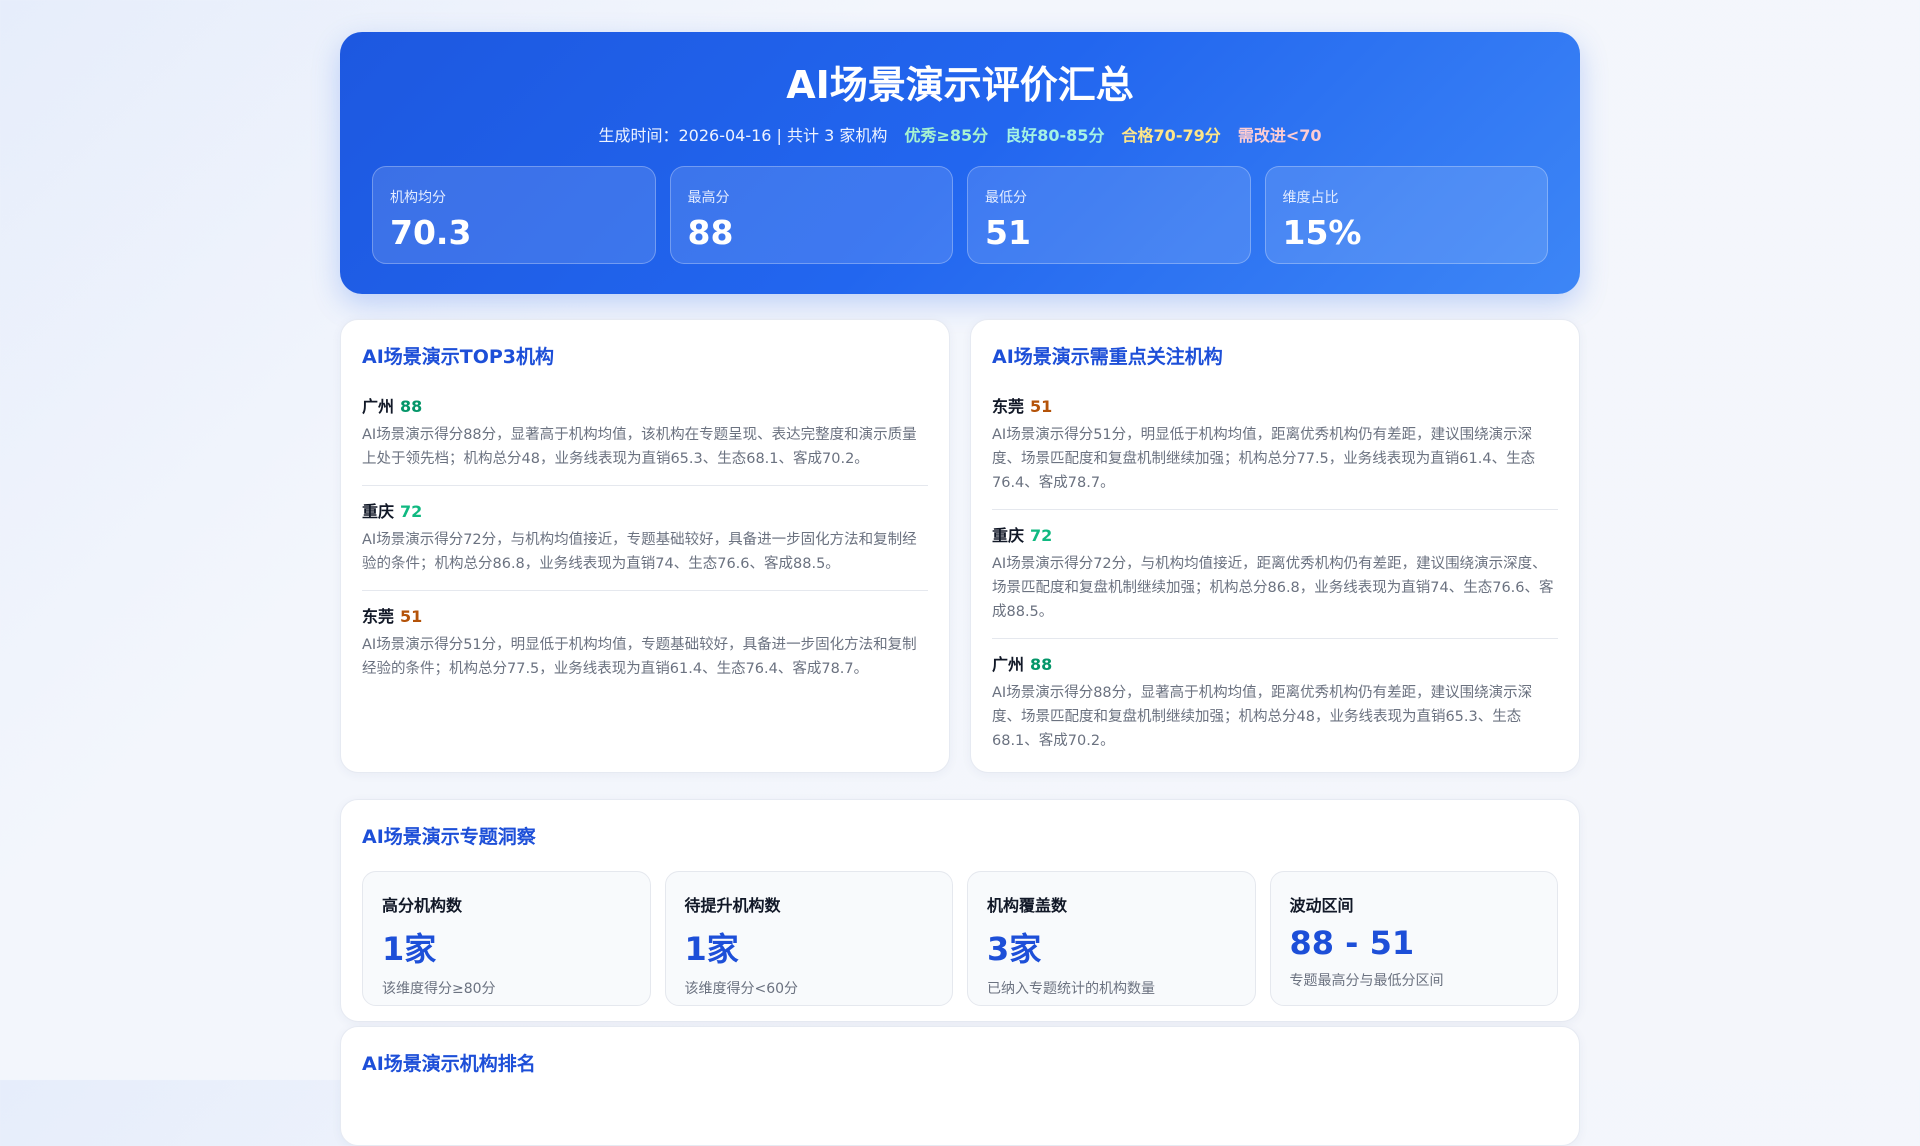 This screenshot has height=1146, width=1920. Describe the element at coordinates (1107, 357) in the screenshot. I see `panel-title: AI场景演示需重点关注机构` at that location.